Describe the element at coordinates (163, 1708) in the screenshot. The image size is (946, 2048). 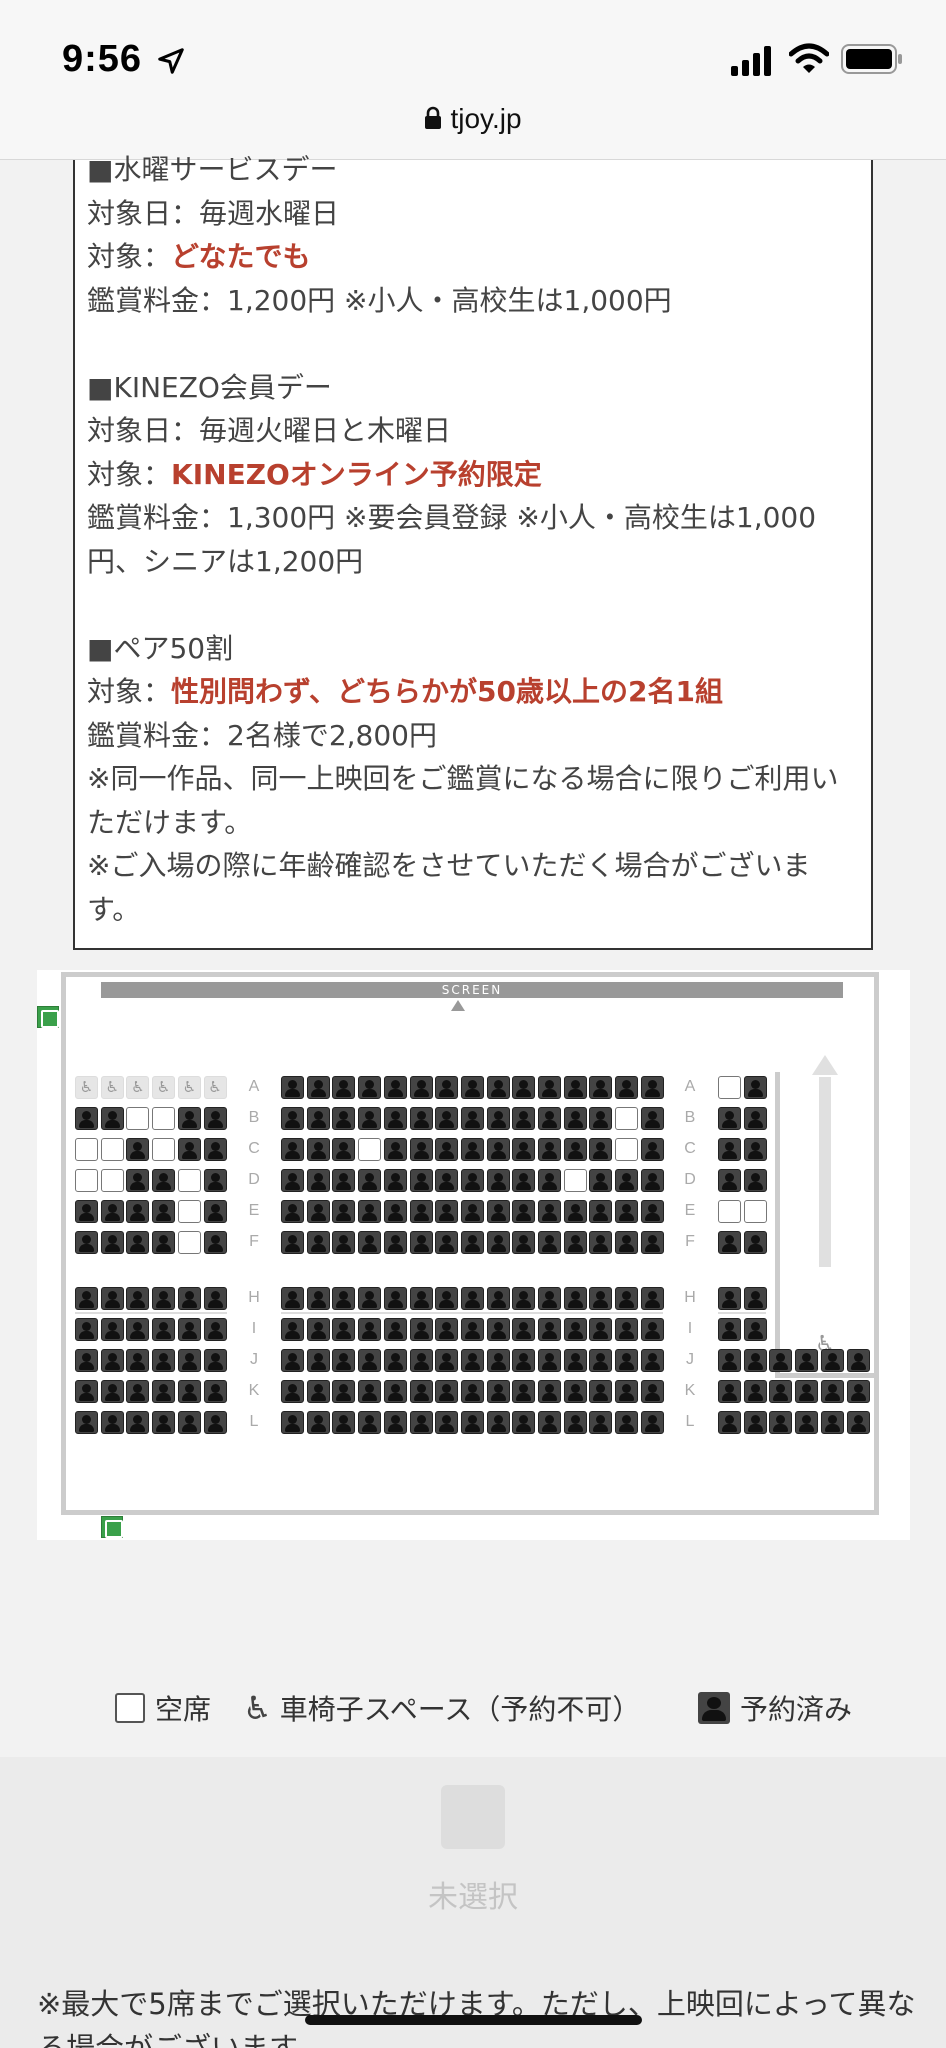
I see `legend-empty: 空席` at that location.